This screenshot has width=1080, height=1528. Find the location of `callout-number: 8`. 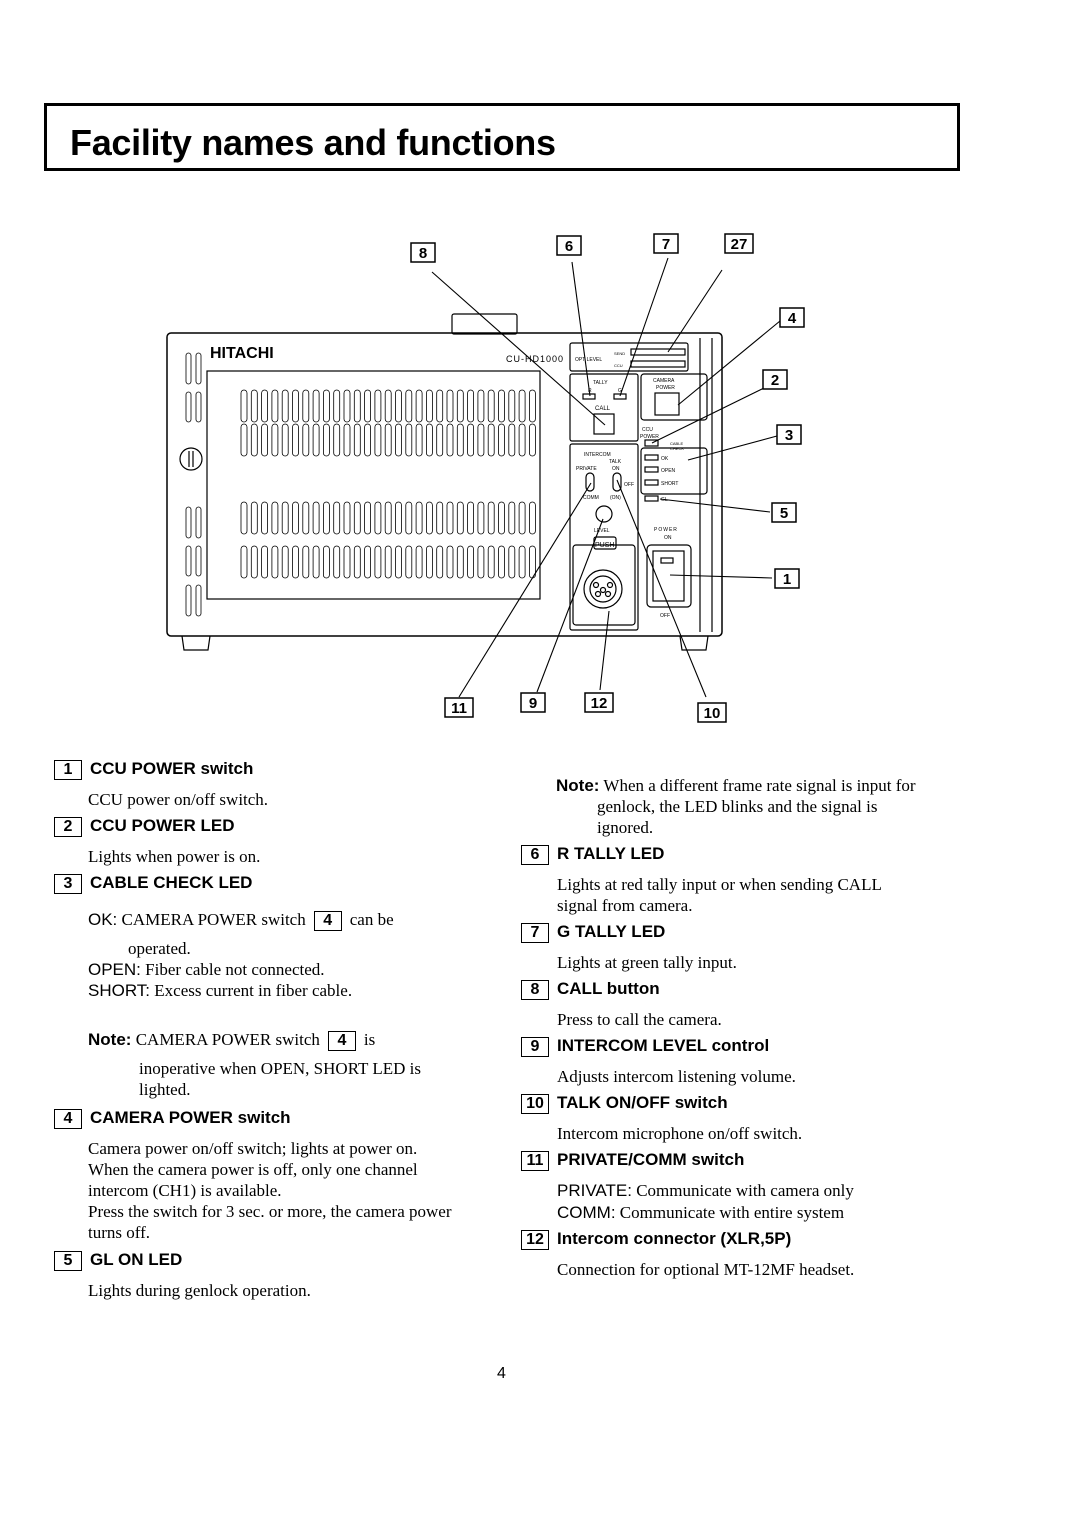

callout-number: 8 is located at coordinates (423, 253).